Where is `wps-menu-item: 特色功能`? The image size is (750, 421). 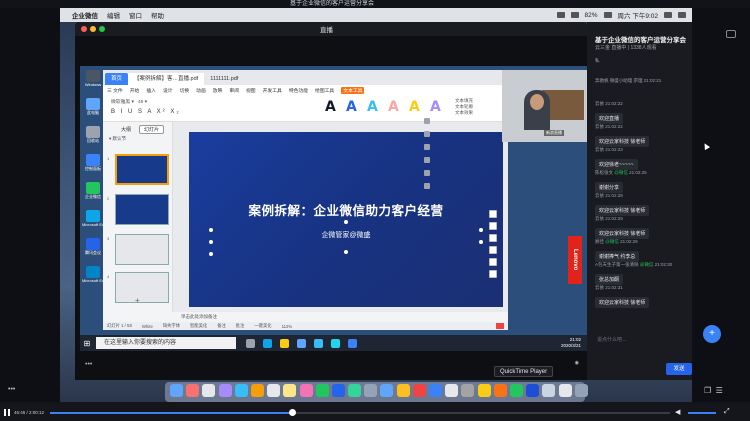
wps-menu-item: 特色功能 is located at coordinates (298, 90).